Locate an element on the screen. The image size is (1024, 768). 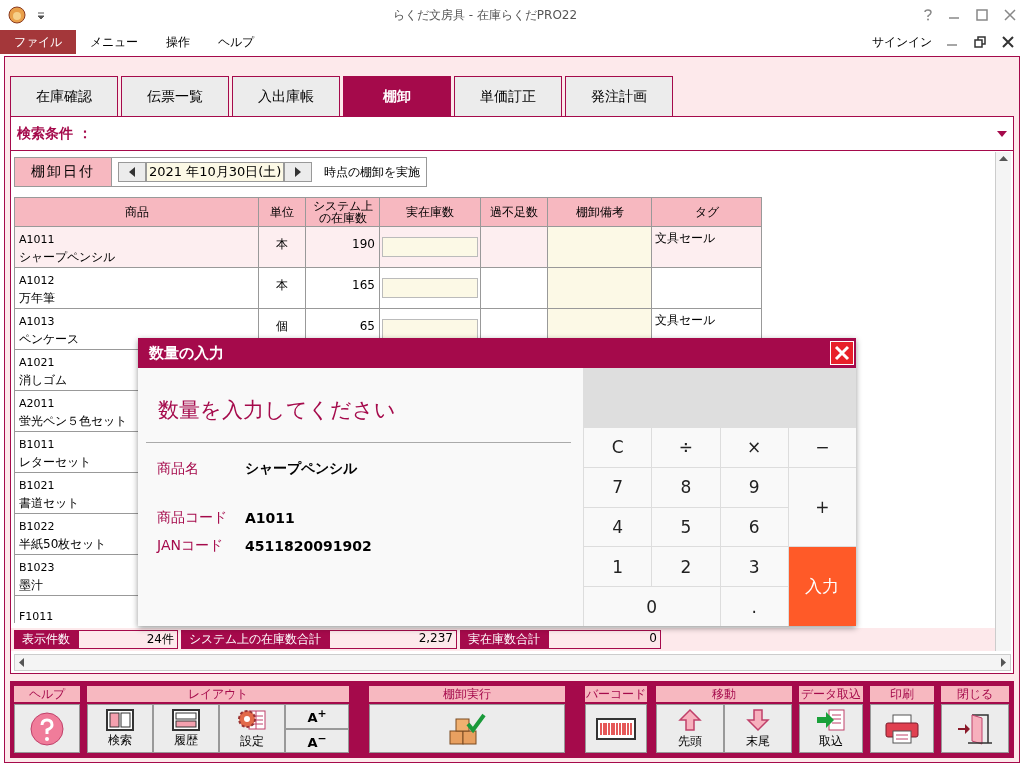
tag-cell: 文具セール is located at coordinates (706, 247).